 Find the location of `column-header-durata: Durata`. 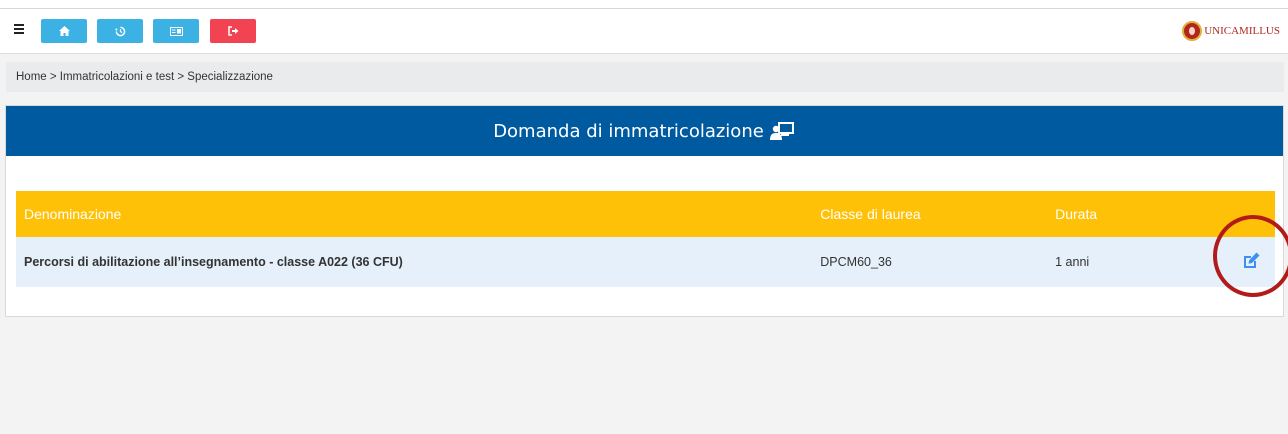

column-header-durata: Durata is located at coordinates (1076, 214).